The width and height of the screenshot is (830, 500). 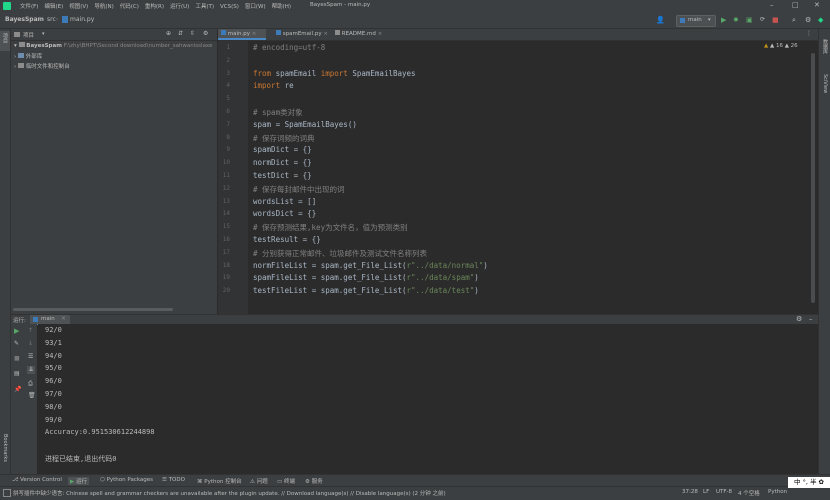 I want to click on file-encoding: UTF-8, so click(x=724, y=492).